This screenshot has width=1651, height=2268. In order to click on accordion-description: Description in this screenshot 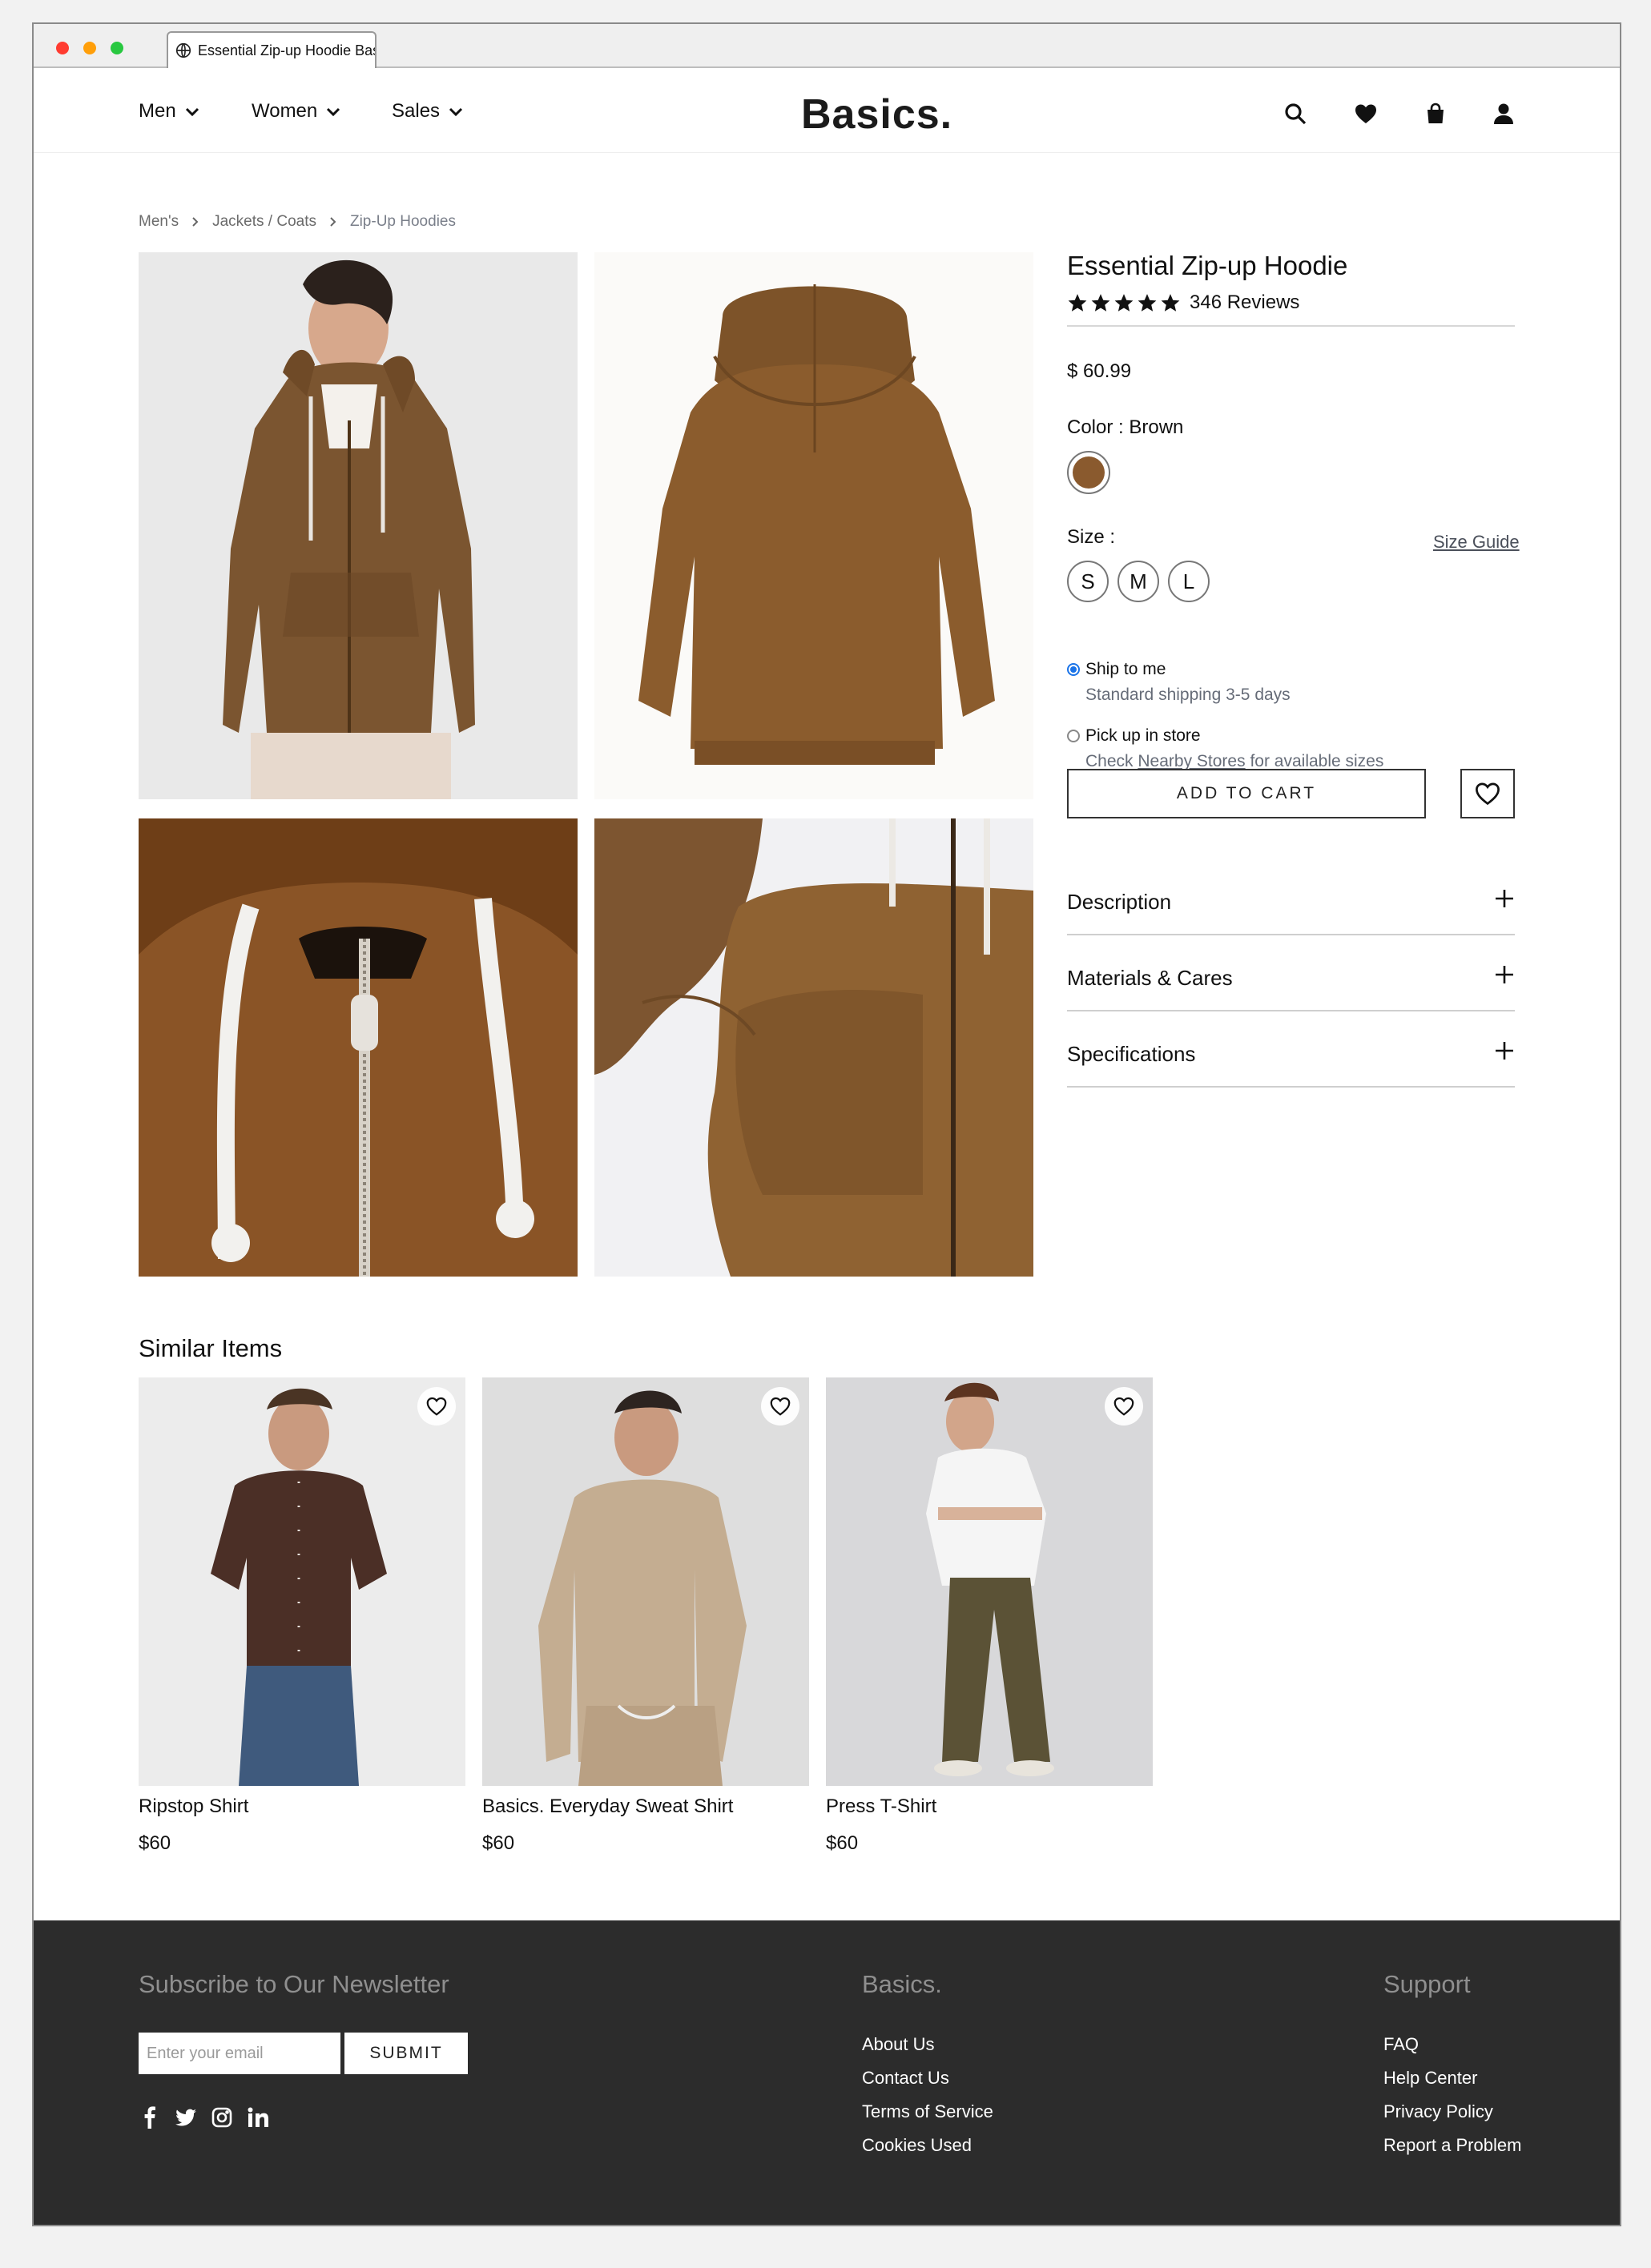, I will do `click(1291, 897)`.